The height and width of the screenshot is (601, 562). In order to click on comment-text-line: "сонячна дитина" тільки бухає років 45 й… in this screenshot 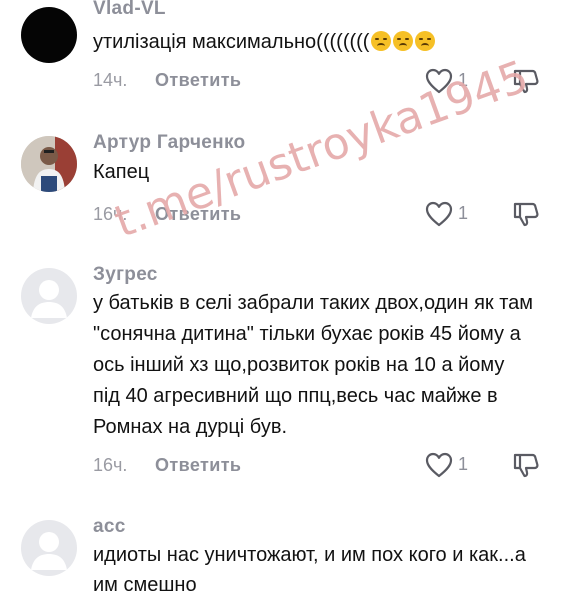, I will do `click(307, 334)`.